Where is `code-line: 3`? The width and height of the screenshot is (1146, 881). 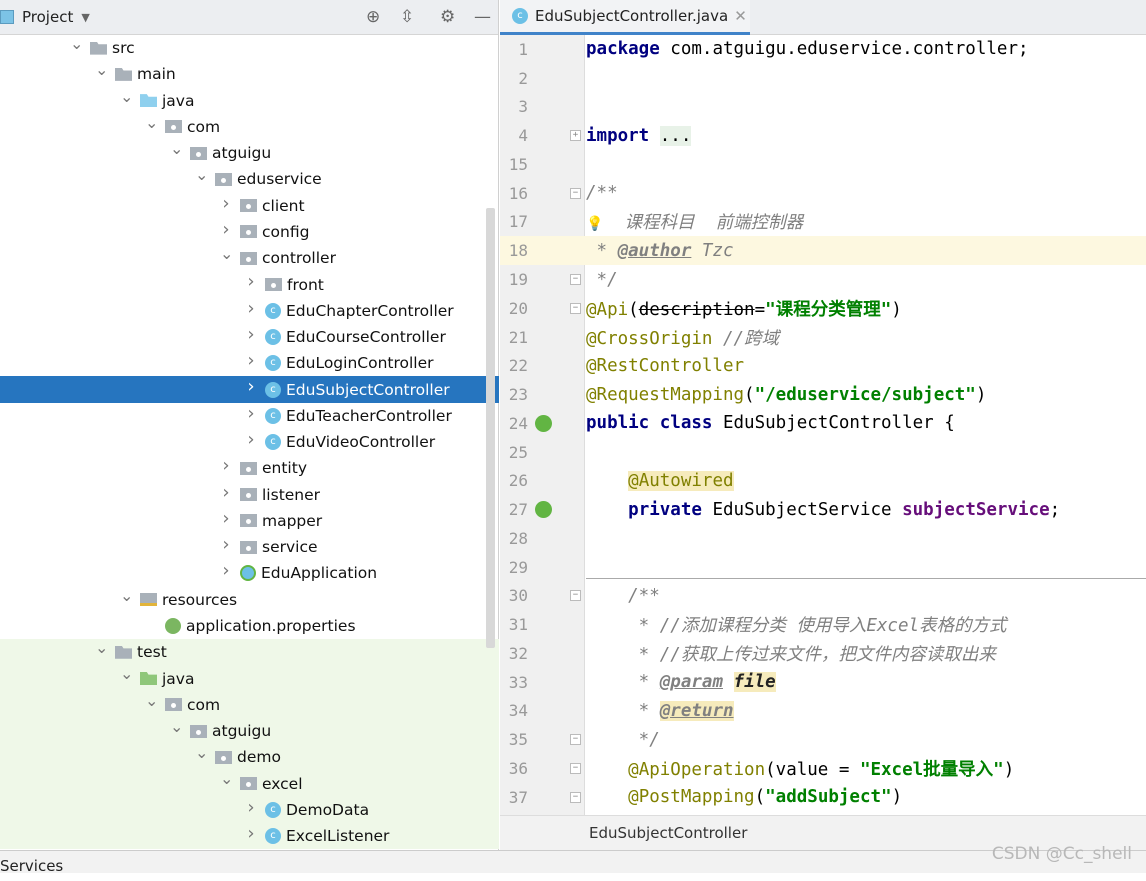
code-line: 3 is located at coordinates (823, 107).